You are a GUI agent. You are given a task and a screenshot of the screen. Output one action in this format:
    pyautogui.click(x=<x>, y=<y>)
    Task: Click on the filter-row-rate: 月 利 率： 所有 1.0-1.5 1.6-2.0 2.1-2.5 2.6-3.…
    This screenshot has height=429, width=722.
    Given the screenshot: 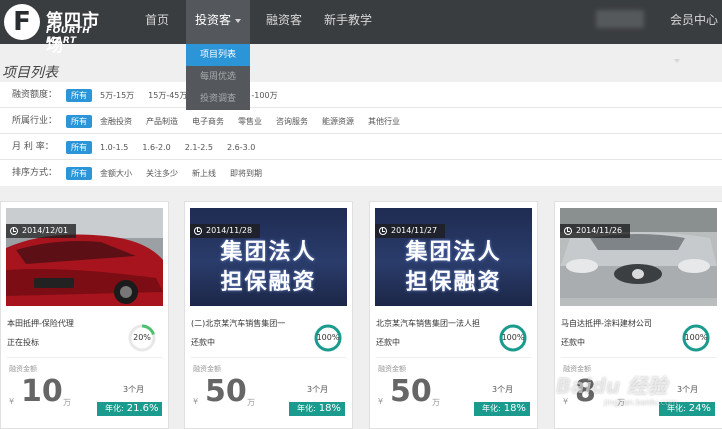 What is the action you would take?
    pyautogui.click(x=361, y=147)
    